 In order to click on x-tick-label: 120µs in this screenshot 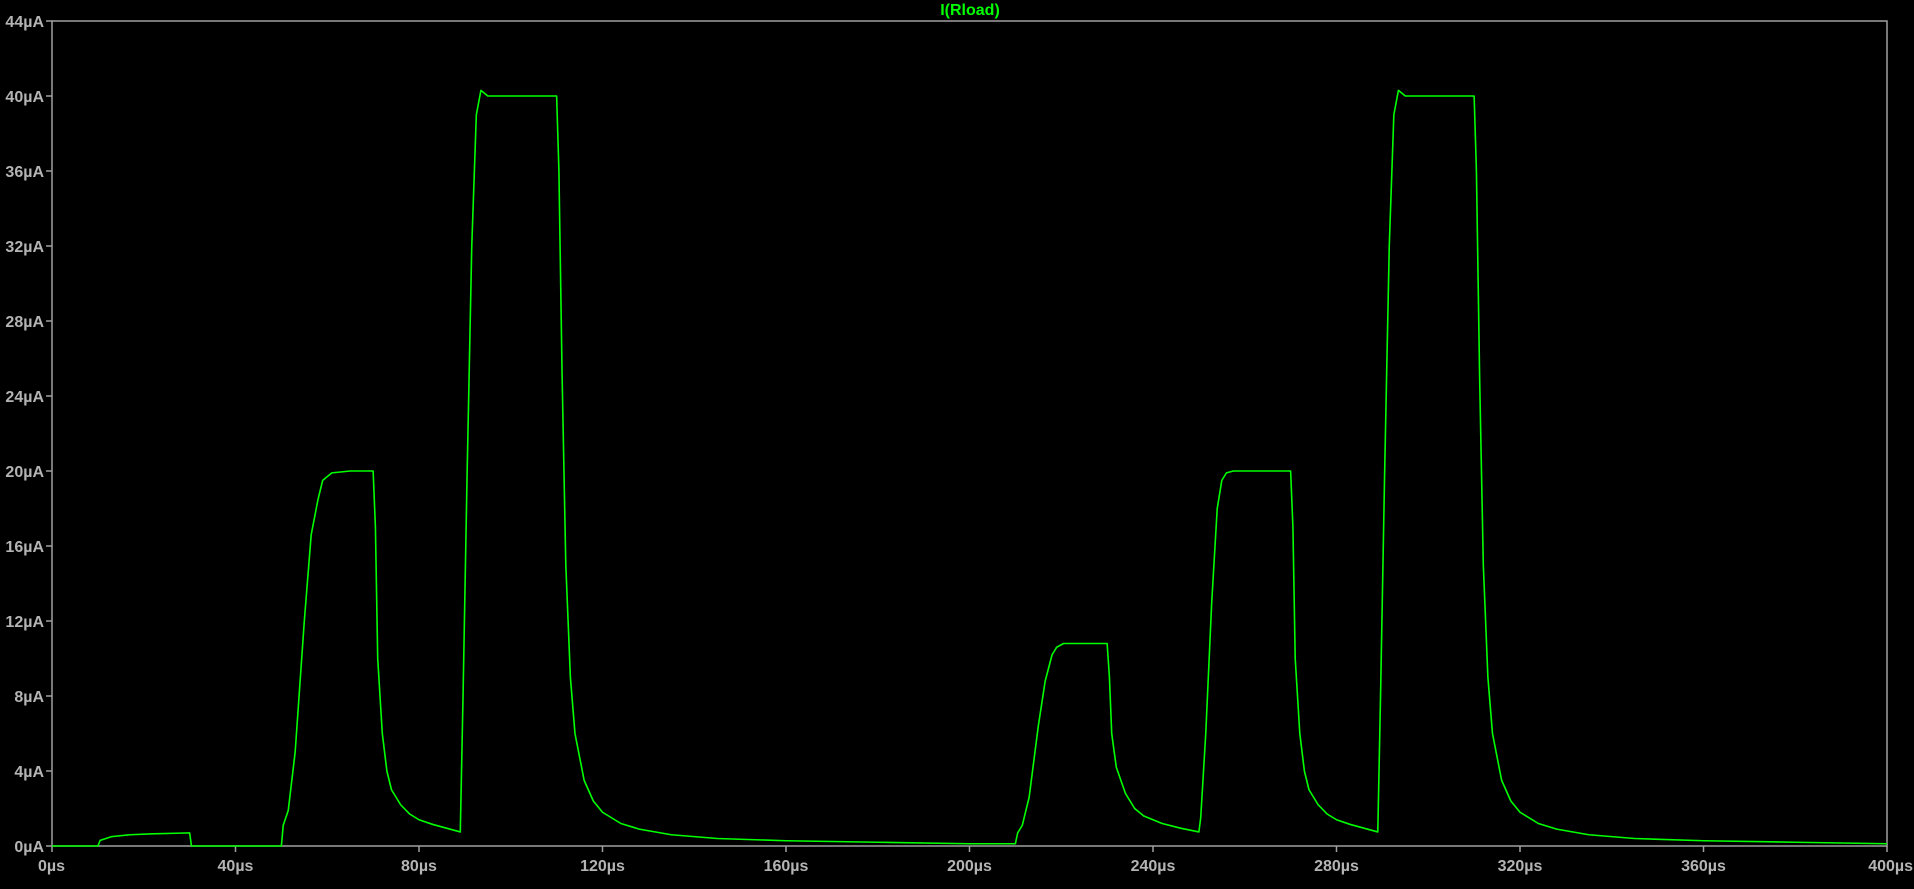, I will do `click(602, 866)`.